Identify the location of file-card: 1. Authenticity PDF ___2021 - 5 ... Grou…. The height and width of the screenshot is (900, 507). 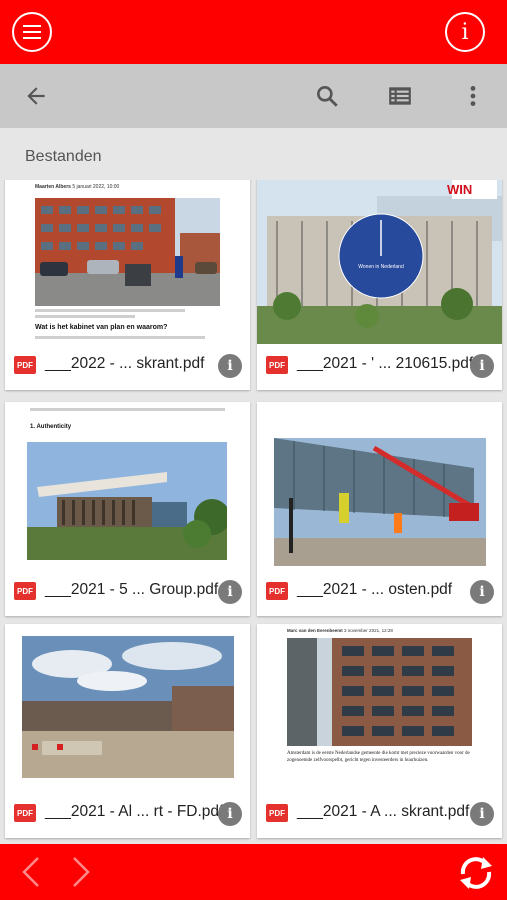
(127, 509).